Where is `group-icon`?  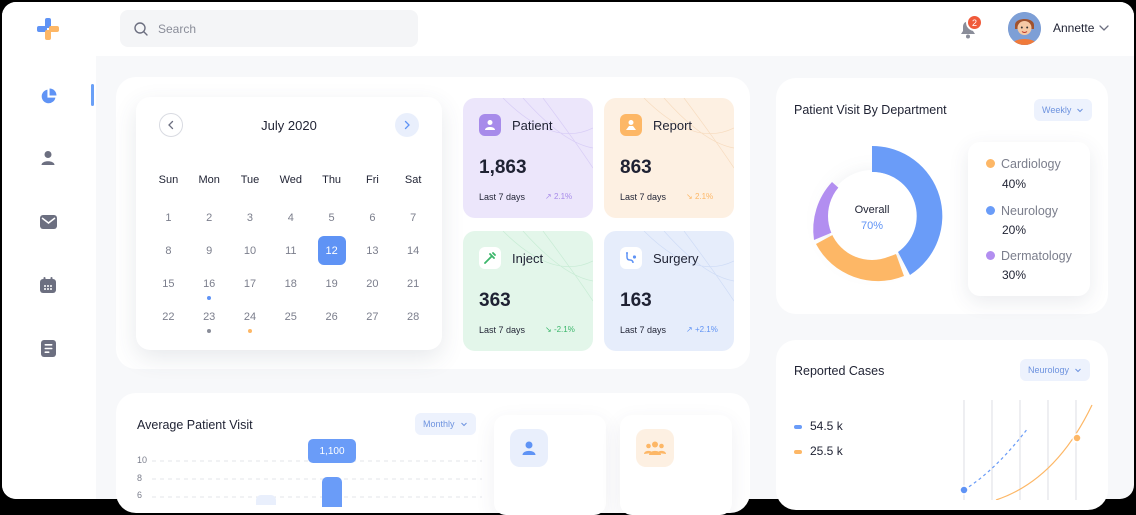
group-icon is located at coordinates (655, 448).